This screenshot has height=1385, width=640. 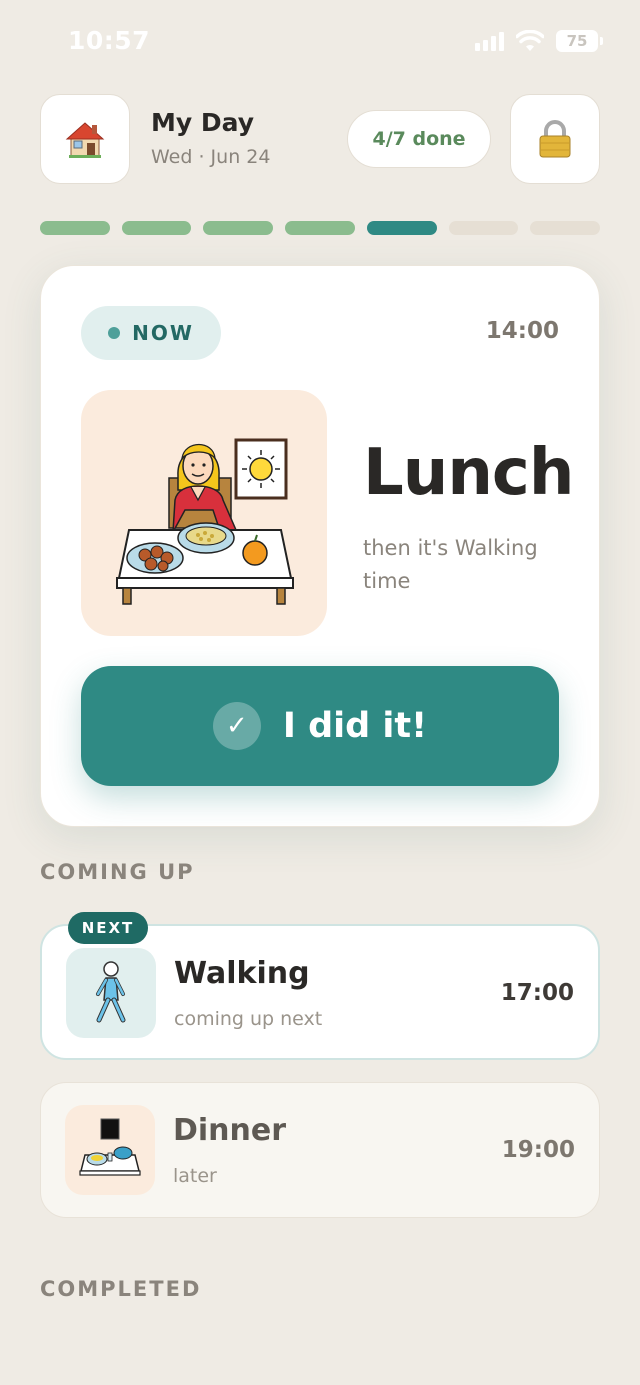 What do you see at coordinates (195, 1176) in the screenshot?
I see `task-subtitle: later` at bounding box center [195, 1176].